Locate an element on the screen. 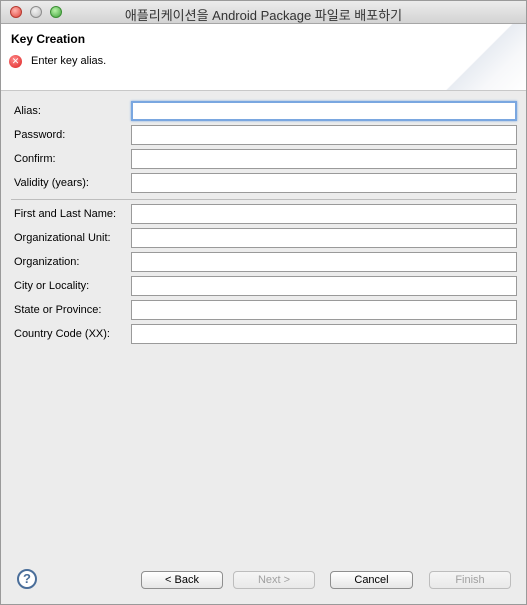 Image resolution: width=527 pixels, height=605 pixels. city-input is located at coordinates (324, 286).